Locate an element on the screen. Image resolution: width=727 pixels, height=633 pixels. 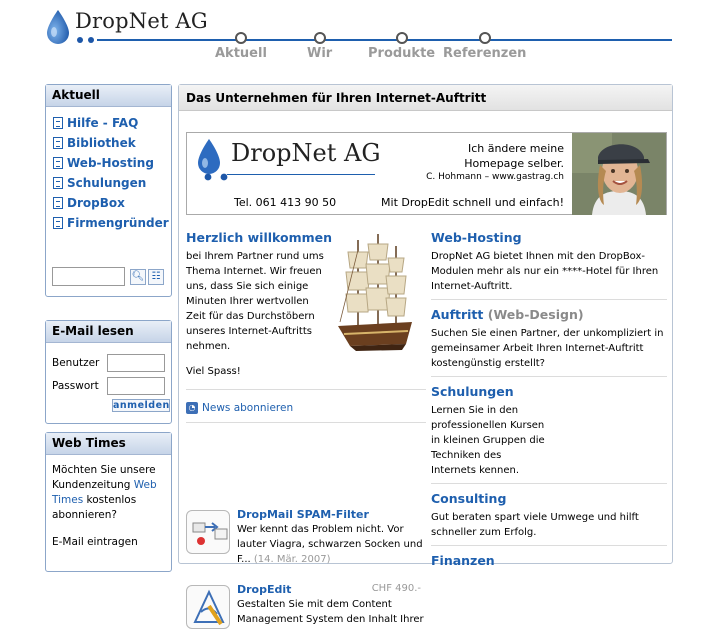
sidebar-item-faq: Hilfe - FAQ is located at coordinates (112, 123).